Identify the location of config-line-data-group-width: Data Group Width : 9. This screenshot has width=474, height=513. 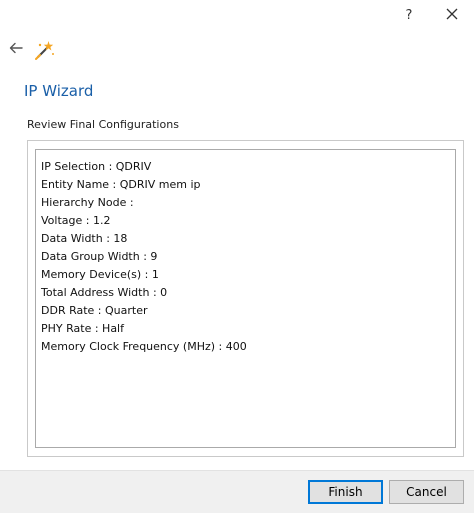
(99, 256).